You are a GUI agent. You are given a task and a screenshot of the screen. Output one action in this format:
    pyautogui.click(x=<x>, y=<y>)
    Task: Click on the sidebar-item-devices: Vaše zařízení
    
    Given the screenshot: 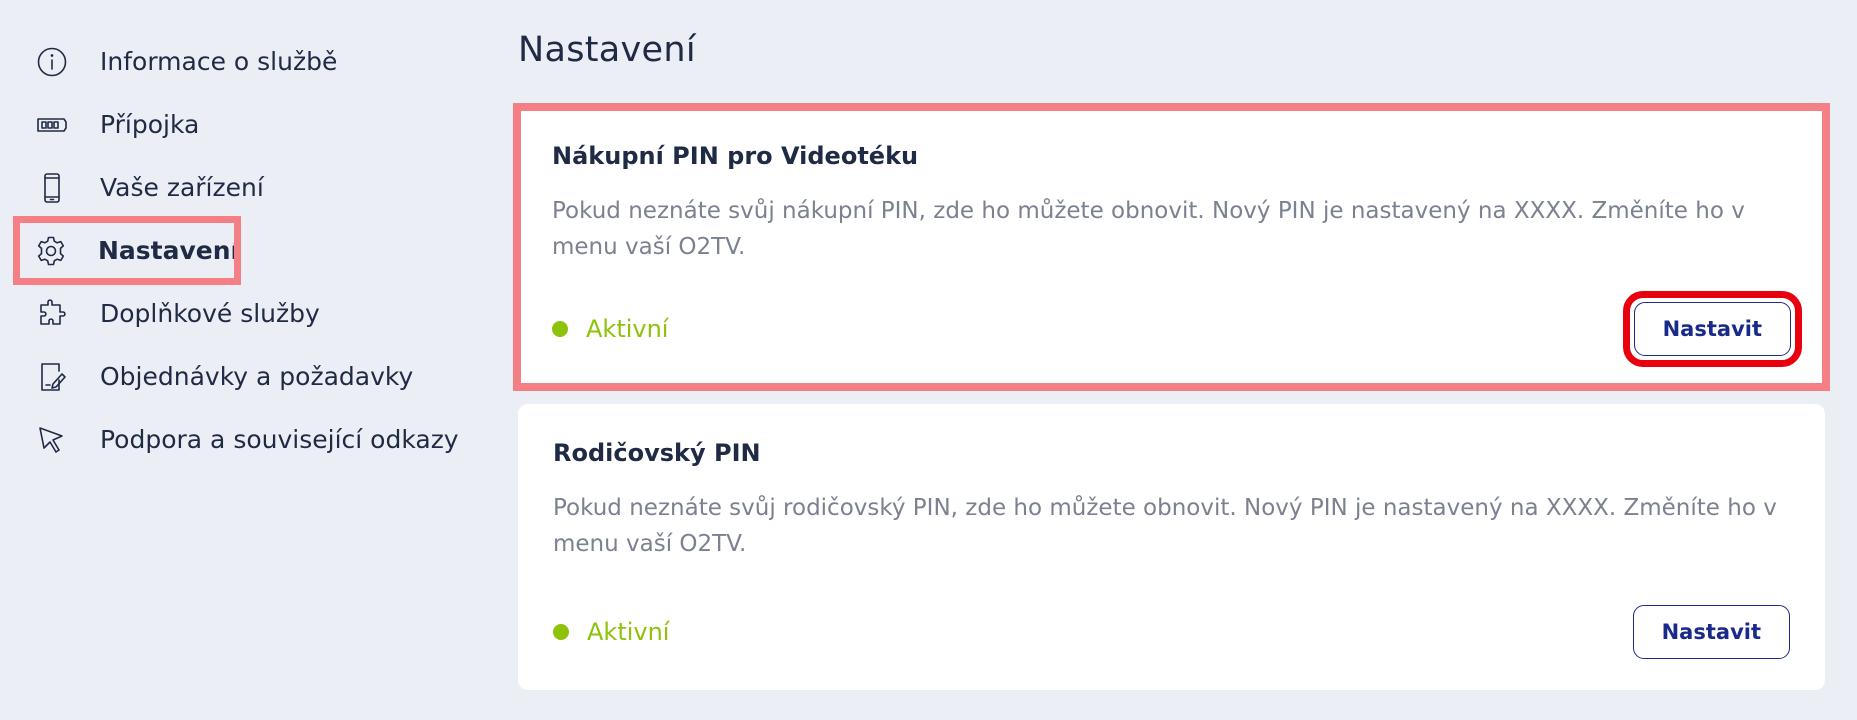 What is the action you would take?
    pyautogui.click(x=251, y=187)
    